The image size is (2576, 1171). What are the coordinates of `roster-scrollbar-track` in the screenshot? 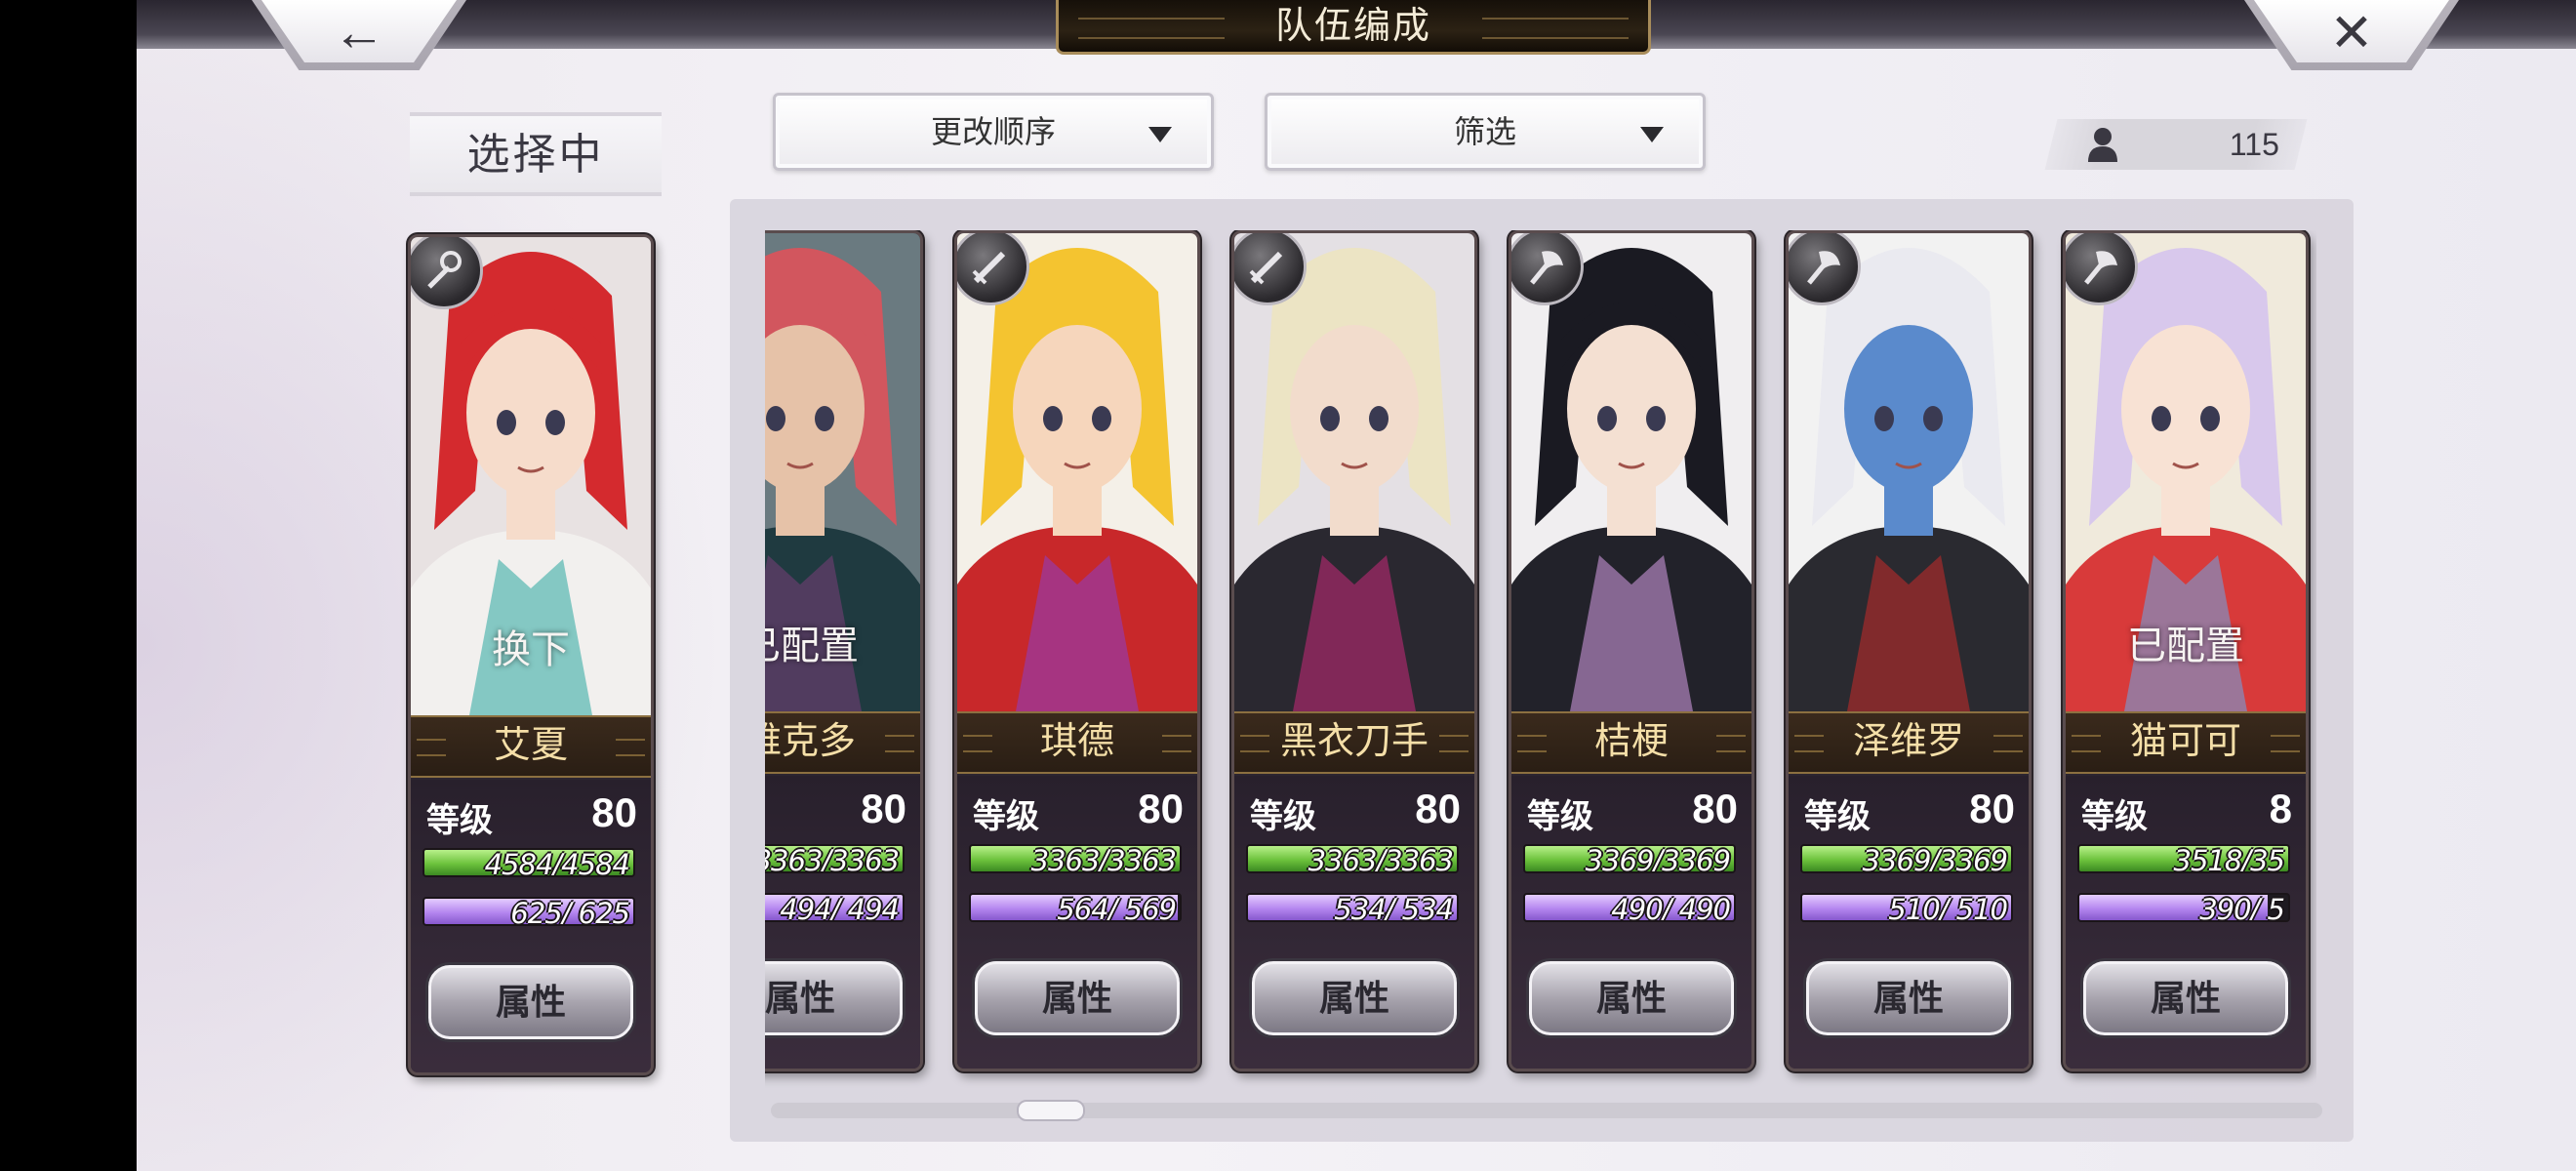 It's located at (1546, 1110).